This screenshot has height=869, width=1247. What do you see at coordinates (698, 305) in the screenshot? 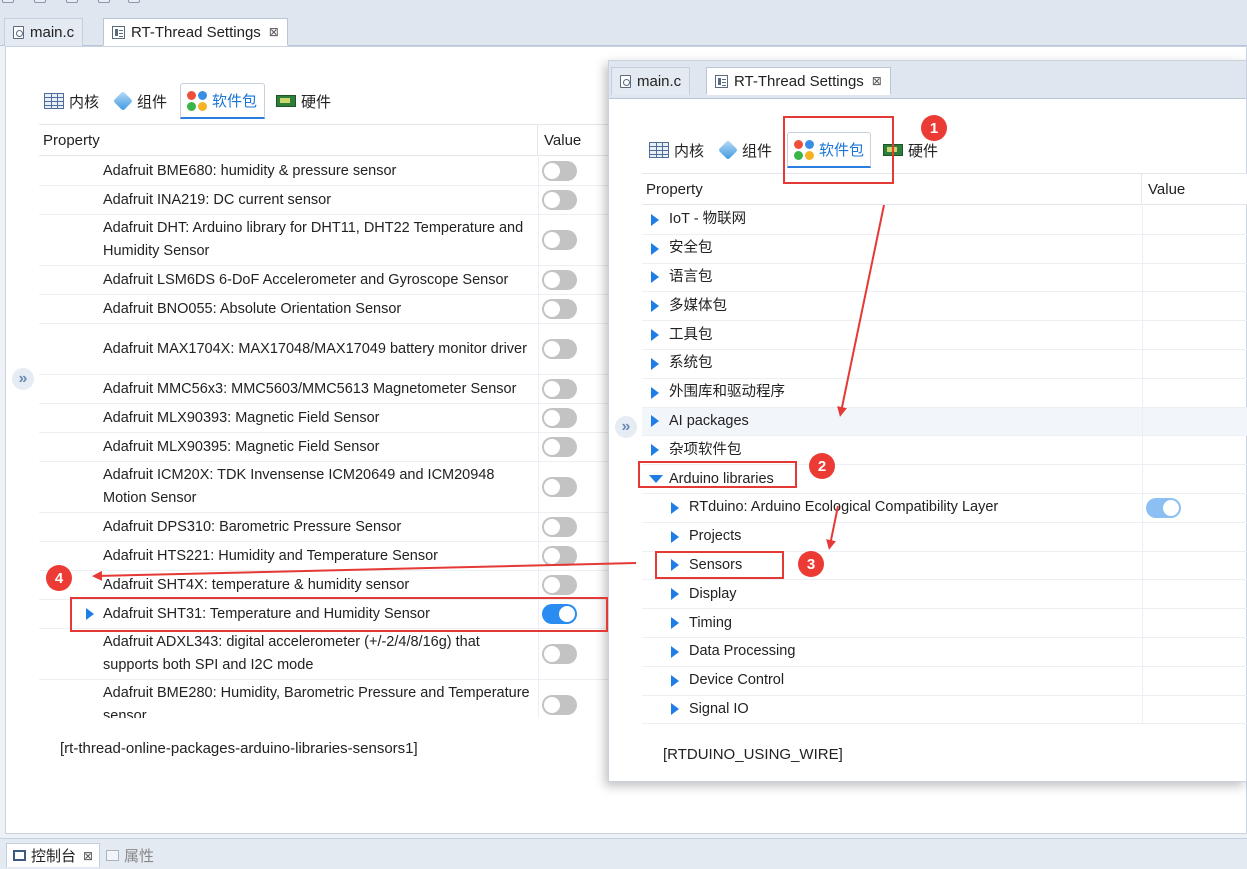
I see `tree-label: 多媒体包` at bounding box center [698, 305].